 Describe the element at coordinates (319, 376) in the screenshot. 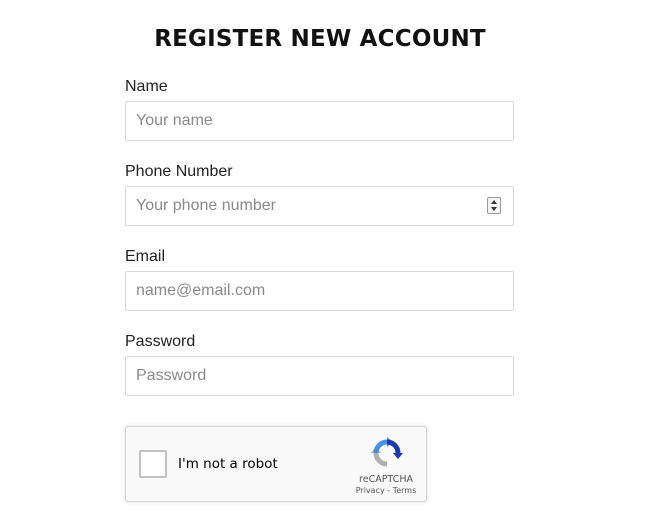

I see `password-input` at that location.